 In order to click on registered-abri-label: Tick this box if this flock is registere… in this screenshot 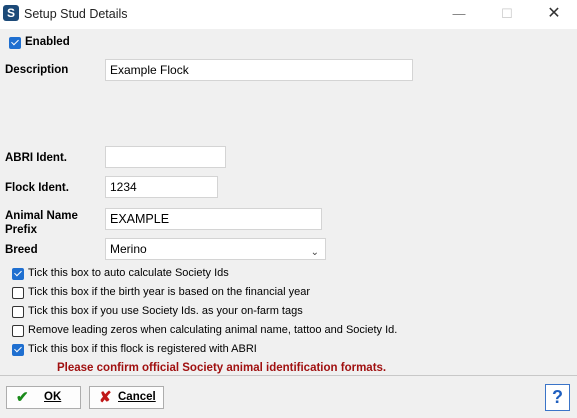, I will do `click(142, 349)`.